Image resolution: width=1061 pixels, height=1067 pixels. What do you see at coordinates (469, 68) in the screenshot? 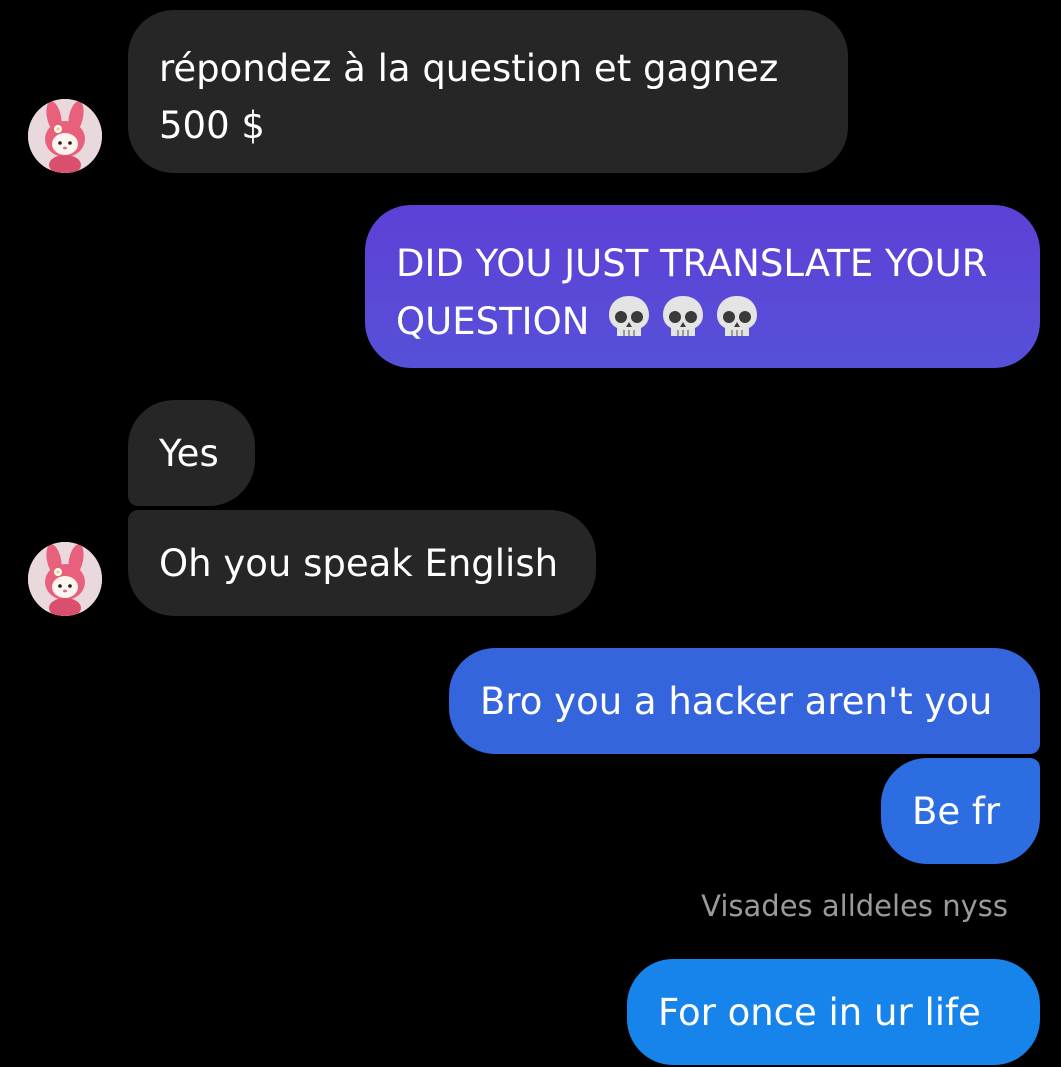
I see `message-line: répondez à la question et gagnez` at bounding box center [469, 68].